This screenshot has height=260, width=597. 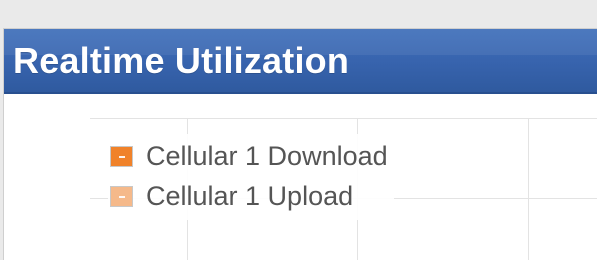 I want to click on legend-item-cellular-1-download: Cellular 1 Download, so click(x=248, y=156).